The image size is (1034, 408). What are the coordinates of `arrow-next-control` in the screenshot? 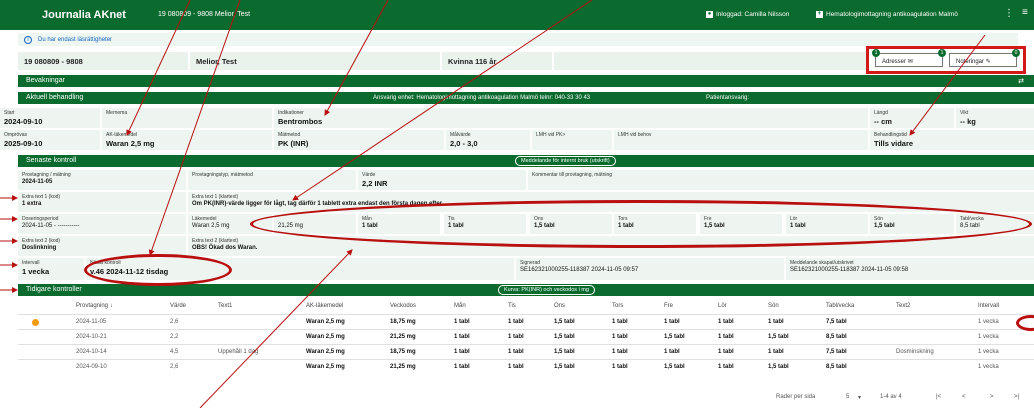 It's located at (194, 128).